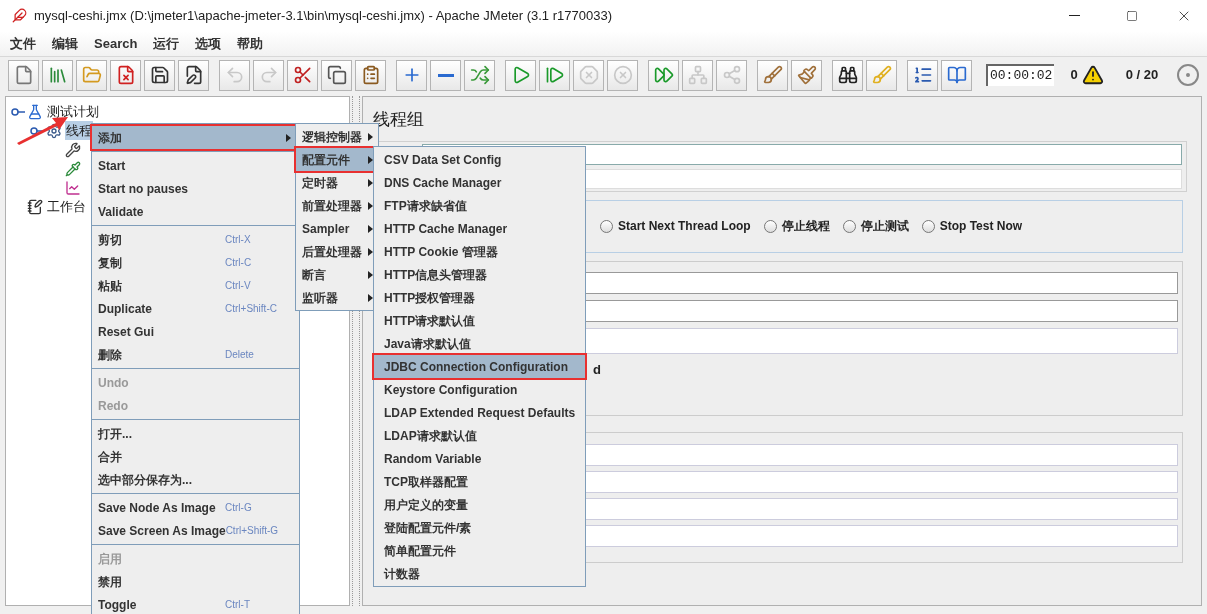 The height and width of the screenshot is (614, 1207). I want to click on menu-item: 编辑, so click(65, 43).